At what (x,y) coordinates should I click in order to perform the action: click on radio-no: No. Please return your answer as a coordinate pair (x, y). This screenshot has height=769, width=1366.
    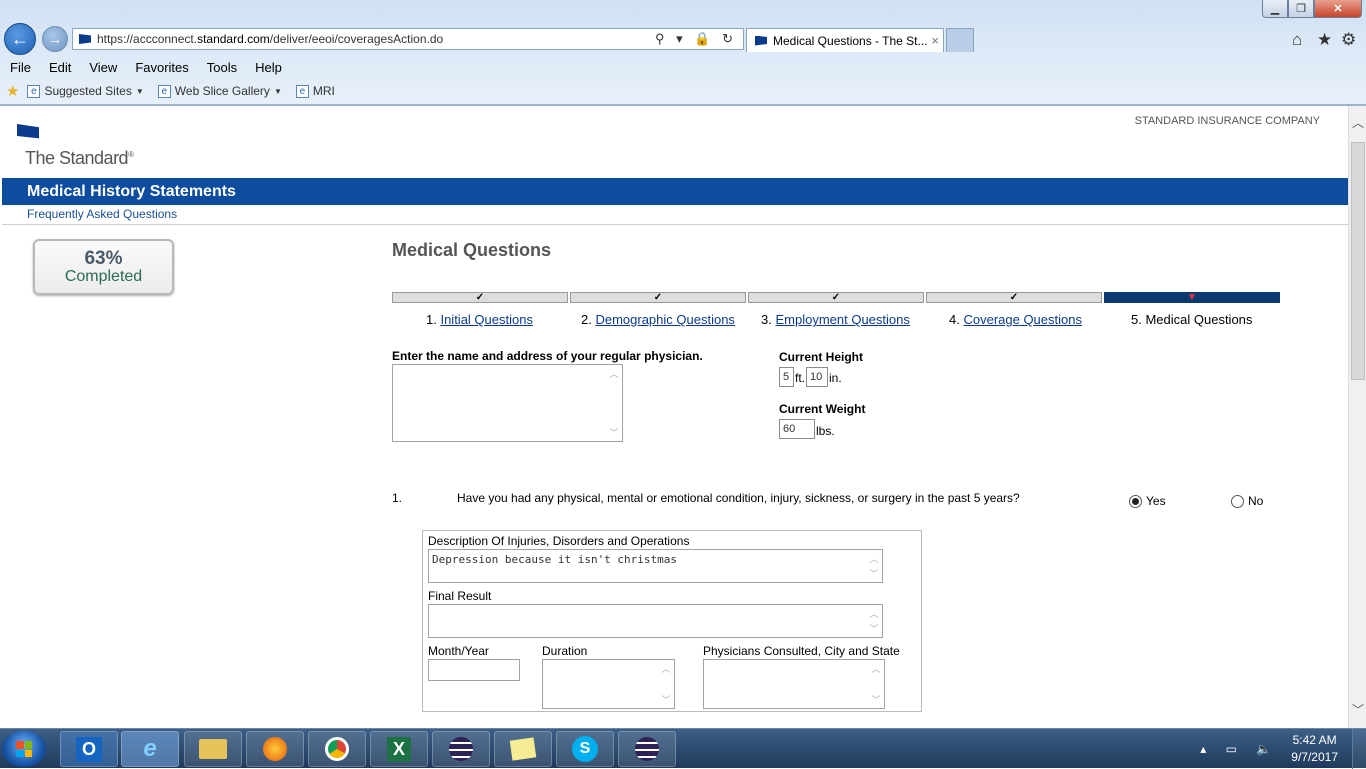
    Looking at the image, I should click on (1247, 501).